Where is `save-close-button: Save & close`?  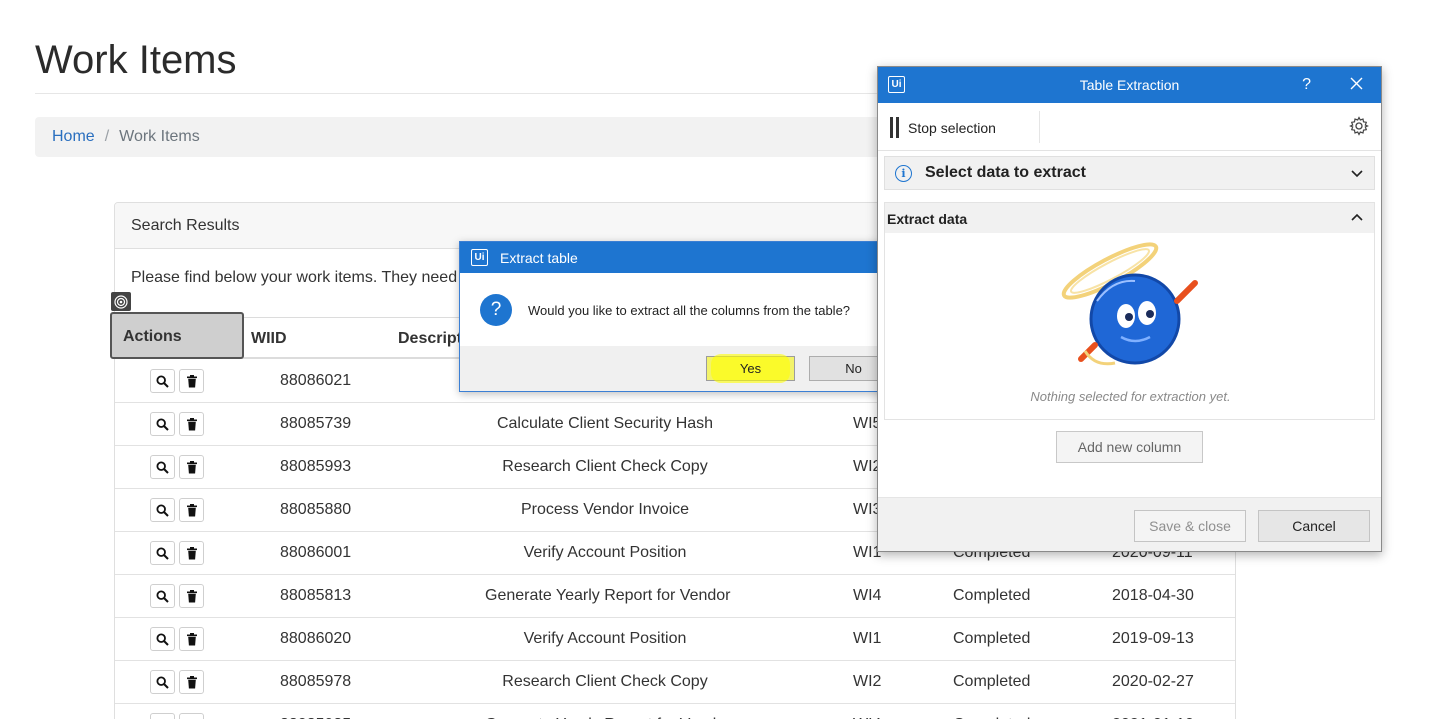 save-close-button: Save & close is located at coordinates (1190, 526).